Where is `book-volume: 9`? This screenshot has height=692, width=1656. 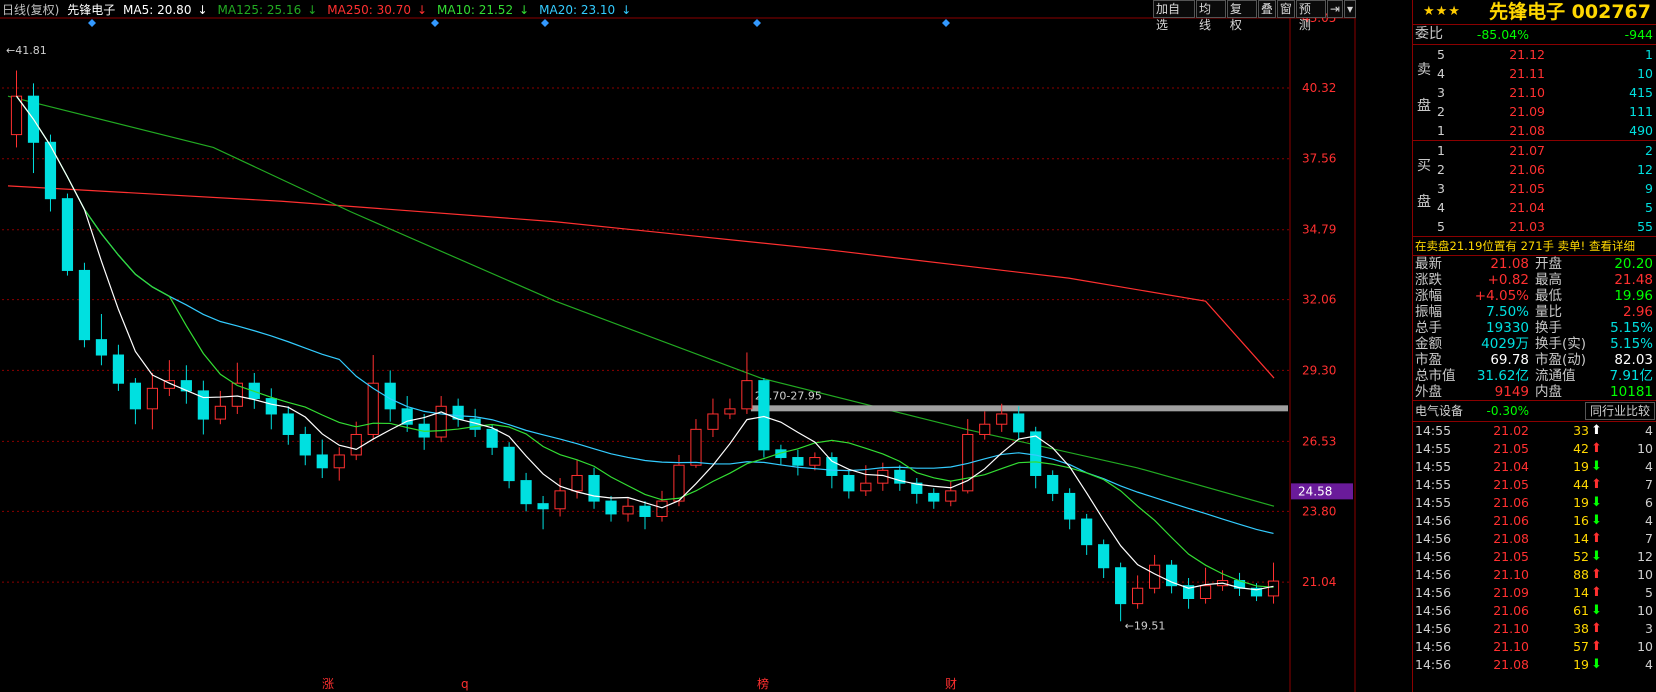
book-volume: 9 is located at coordinates (1649, 188).